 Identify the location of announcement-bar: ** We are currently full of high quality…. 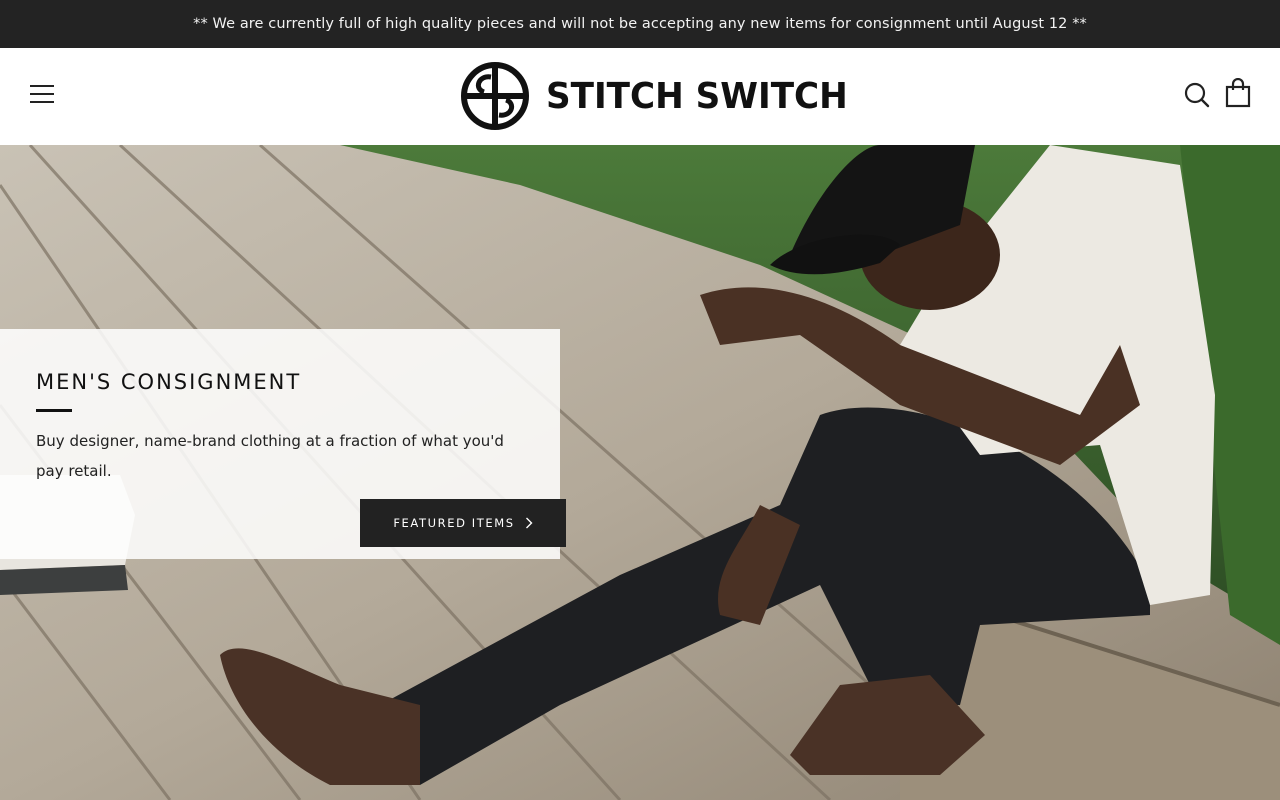
(640, 24).